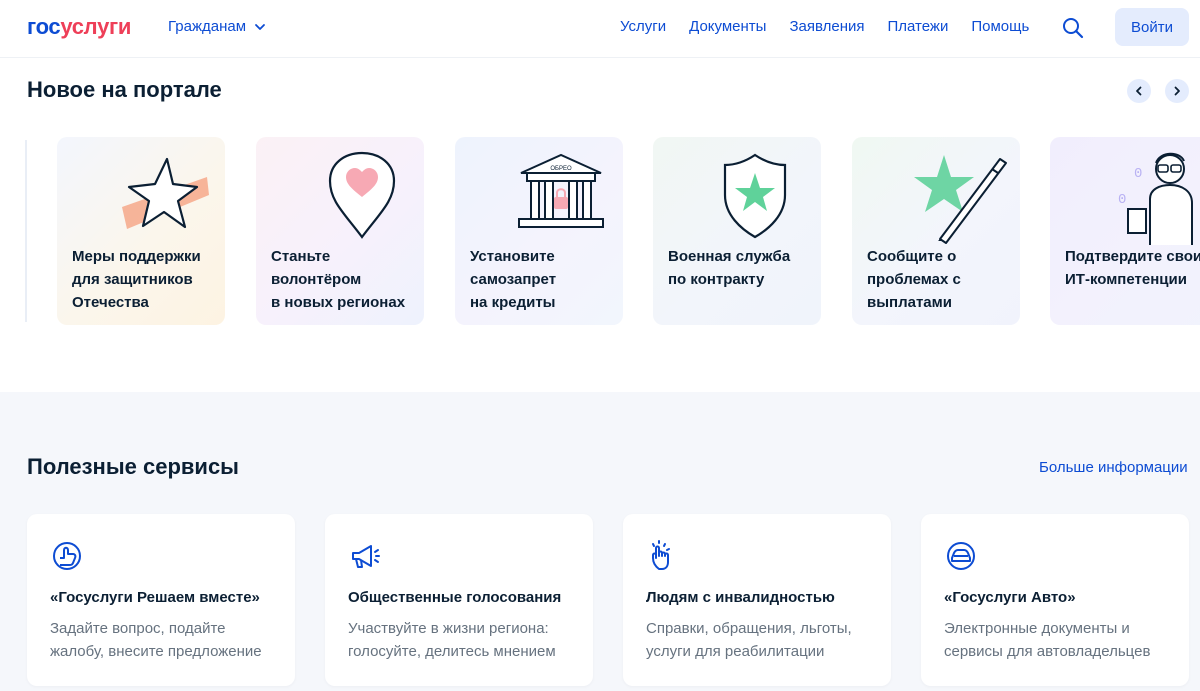 This screenshot has width=1200, height=691. What do you see at coordinates (260, 26) in the screenshot?
I see `chevron-down-icon` at bounding box center [260, 26].